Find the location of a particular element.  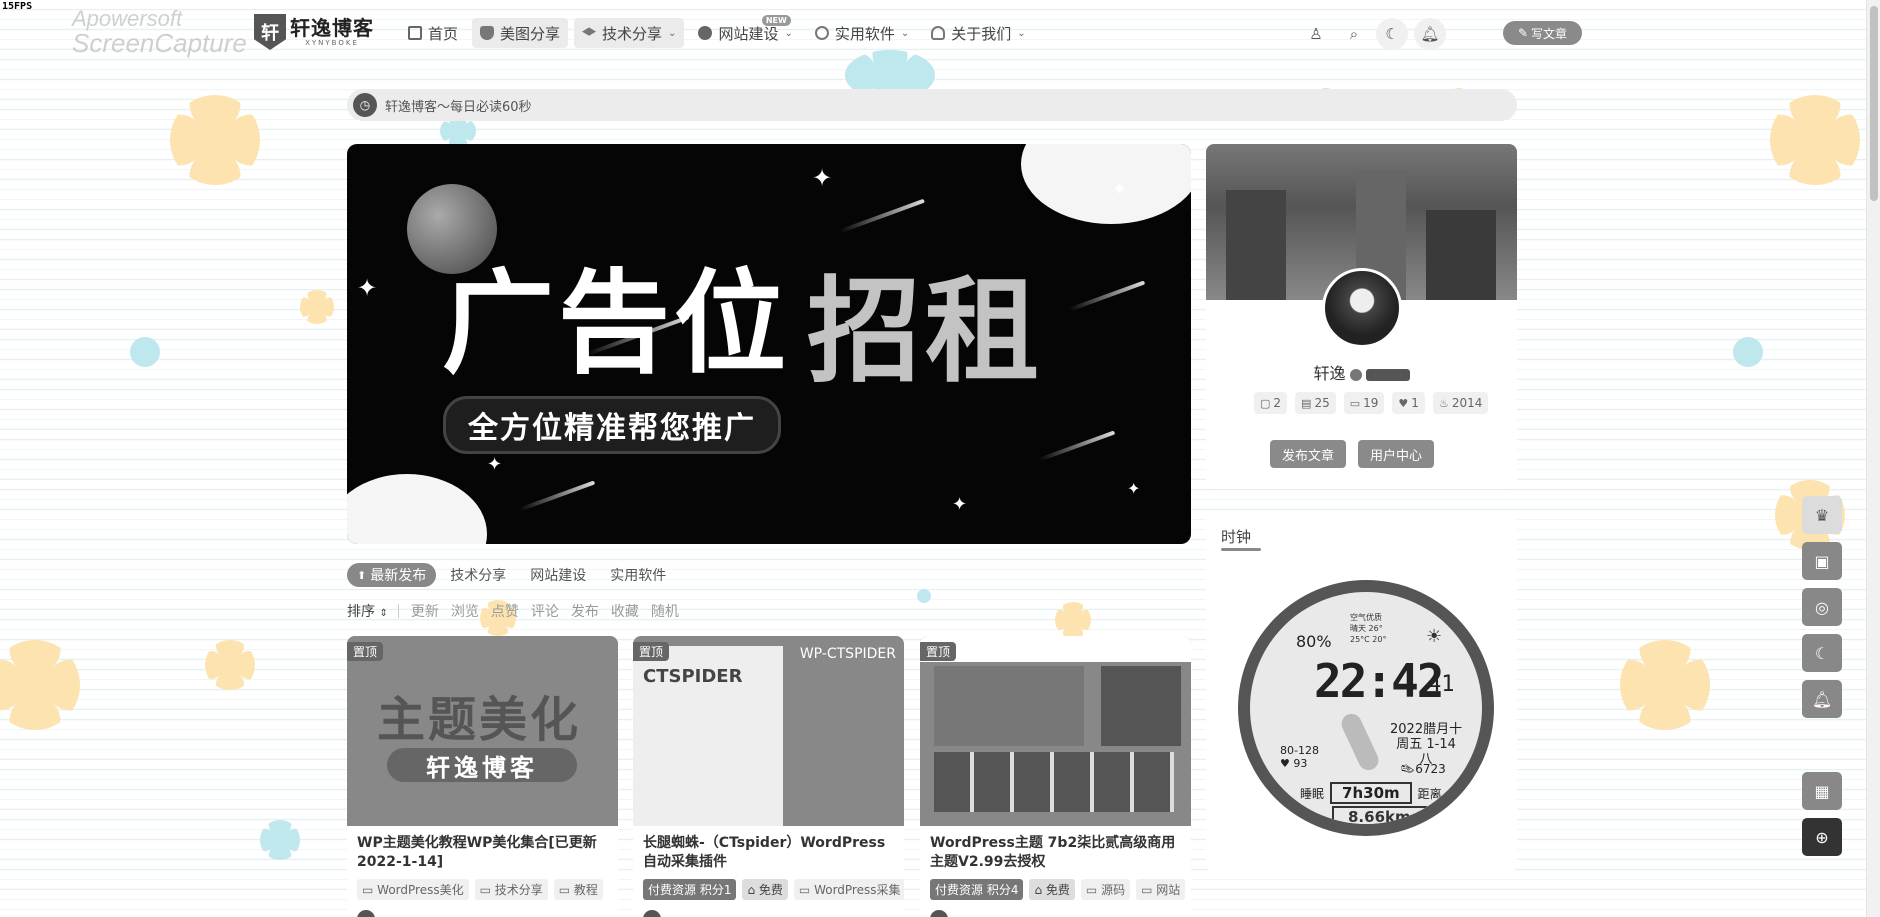

sort-option-random: 随机 is located at coordinates (665, 611).